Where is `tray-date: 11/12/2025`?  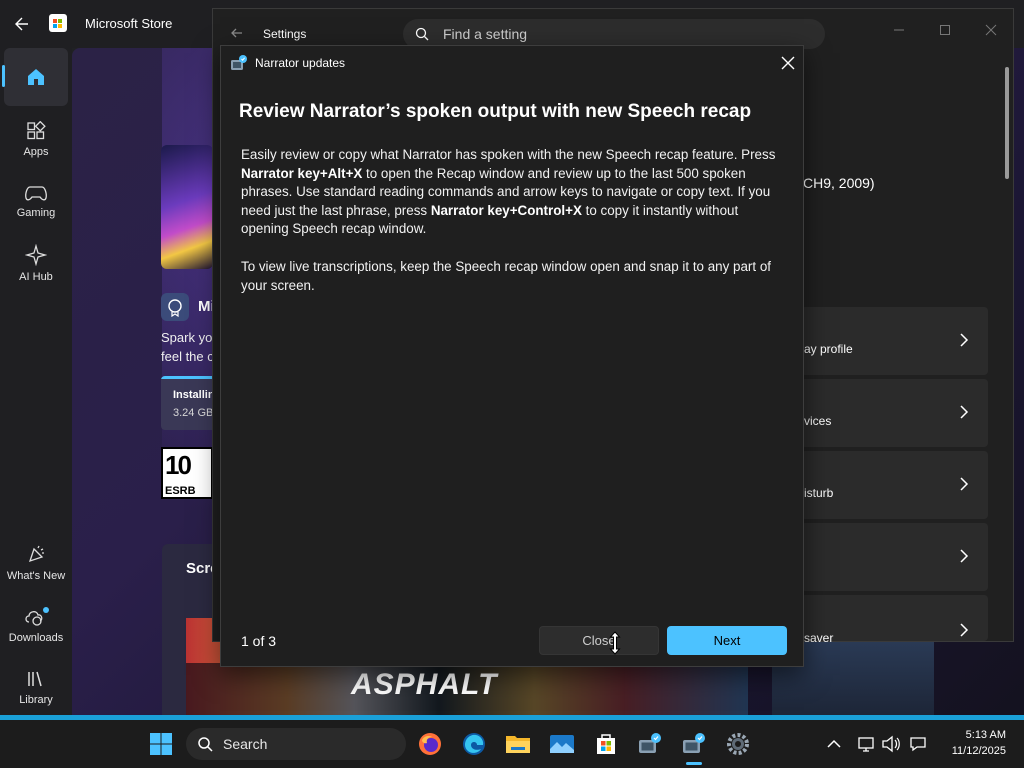
tray-date: 11/12/2025 is located at coordinates (975, 751).